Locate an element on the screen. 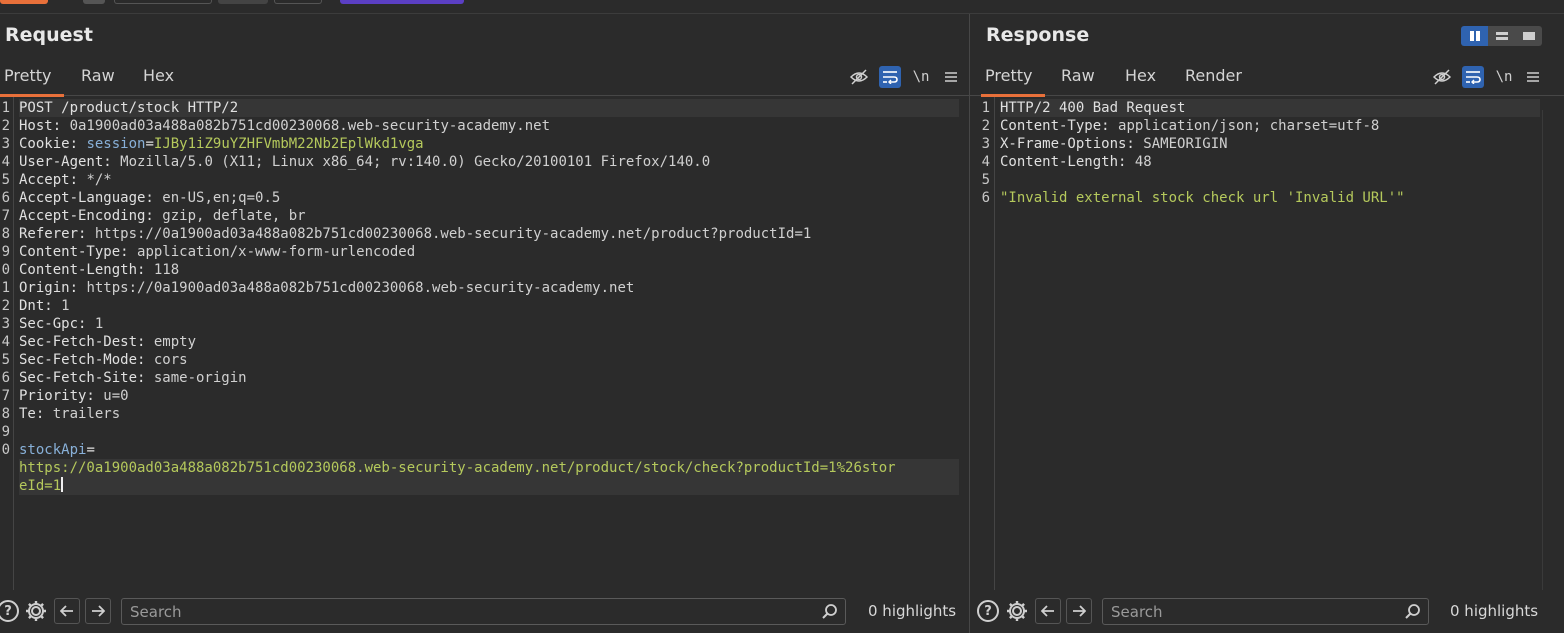  code-line: HTTP/2 400 Bad Request is located at coordinates (1270, 108).